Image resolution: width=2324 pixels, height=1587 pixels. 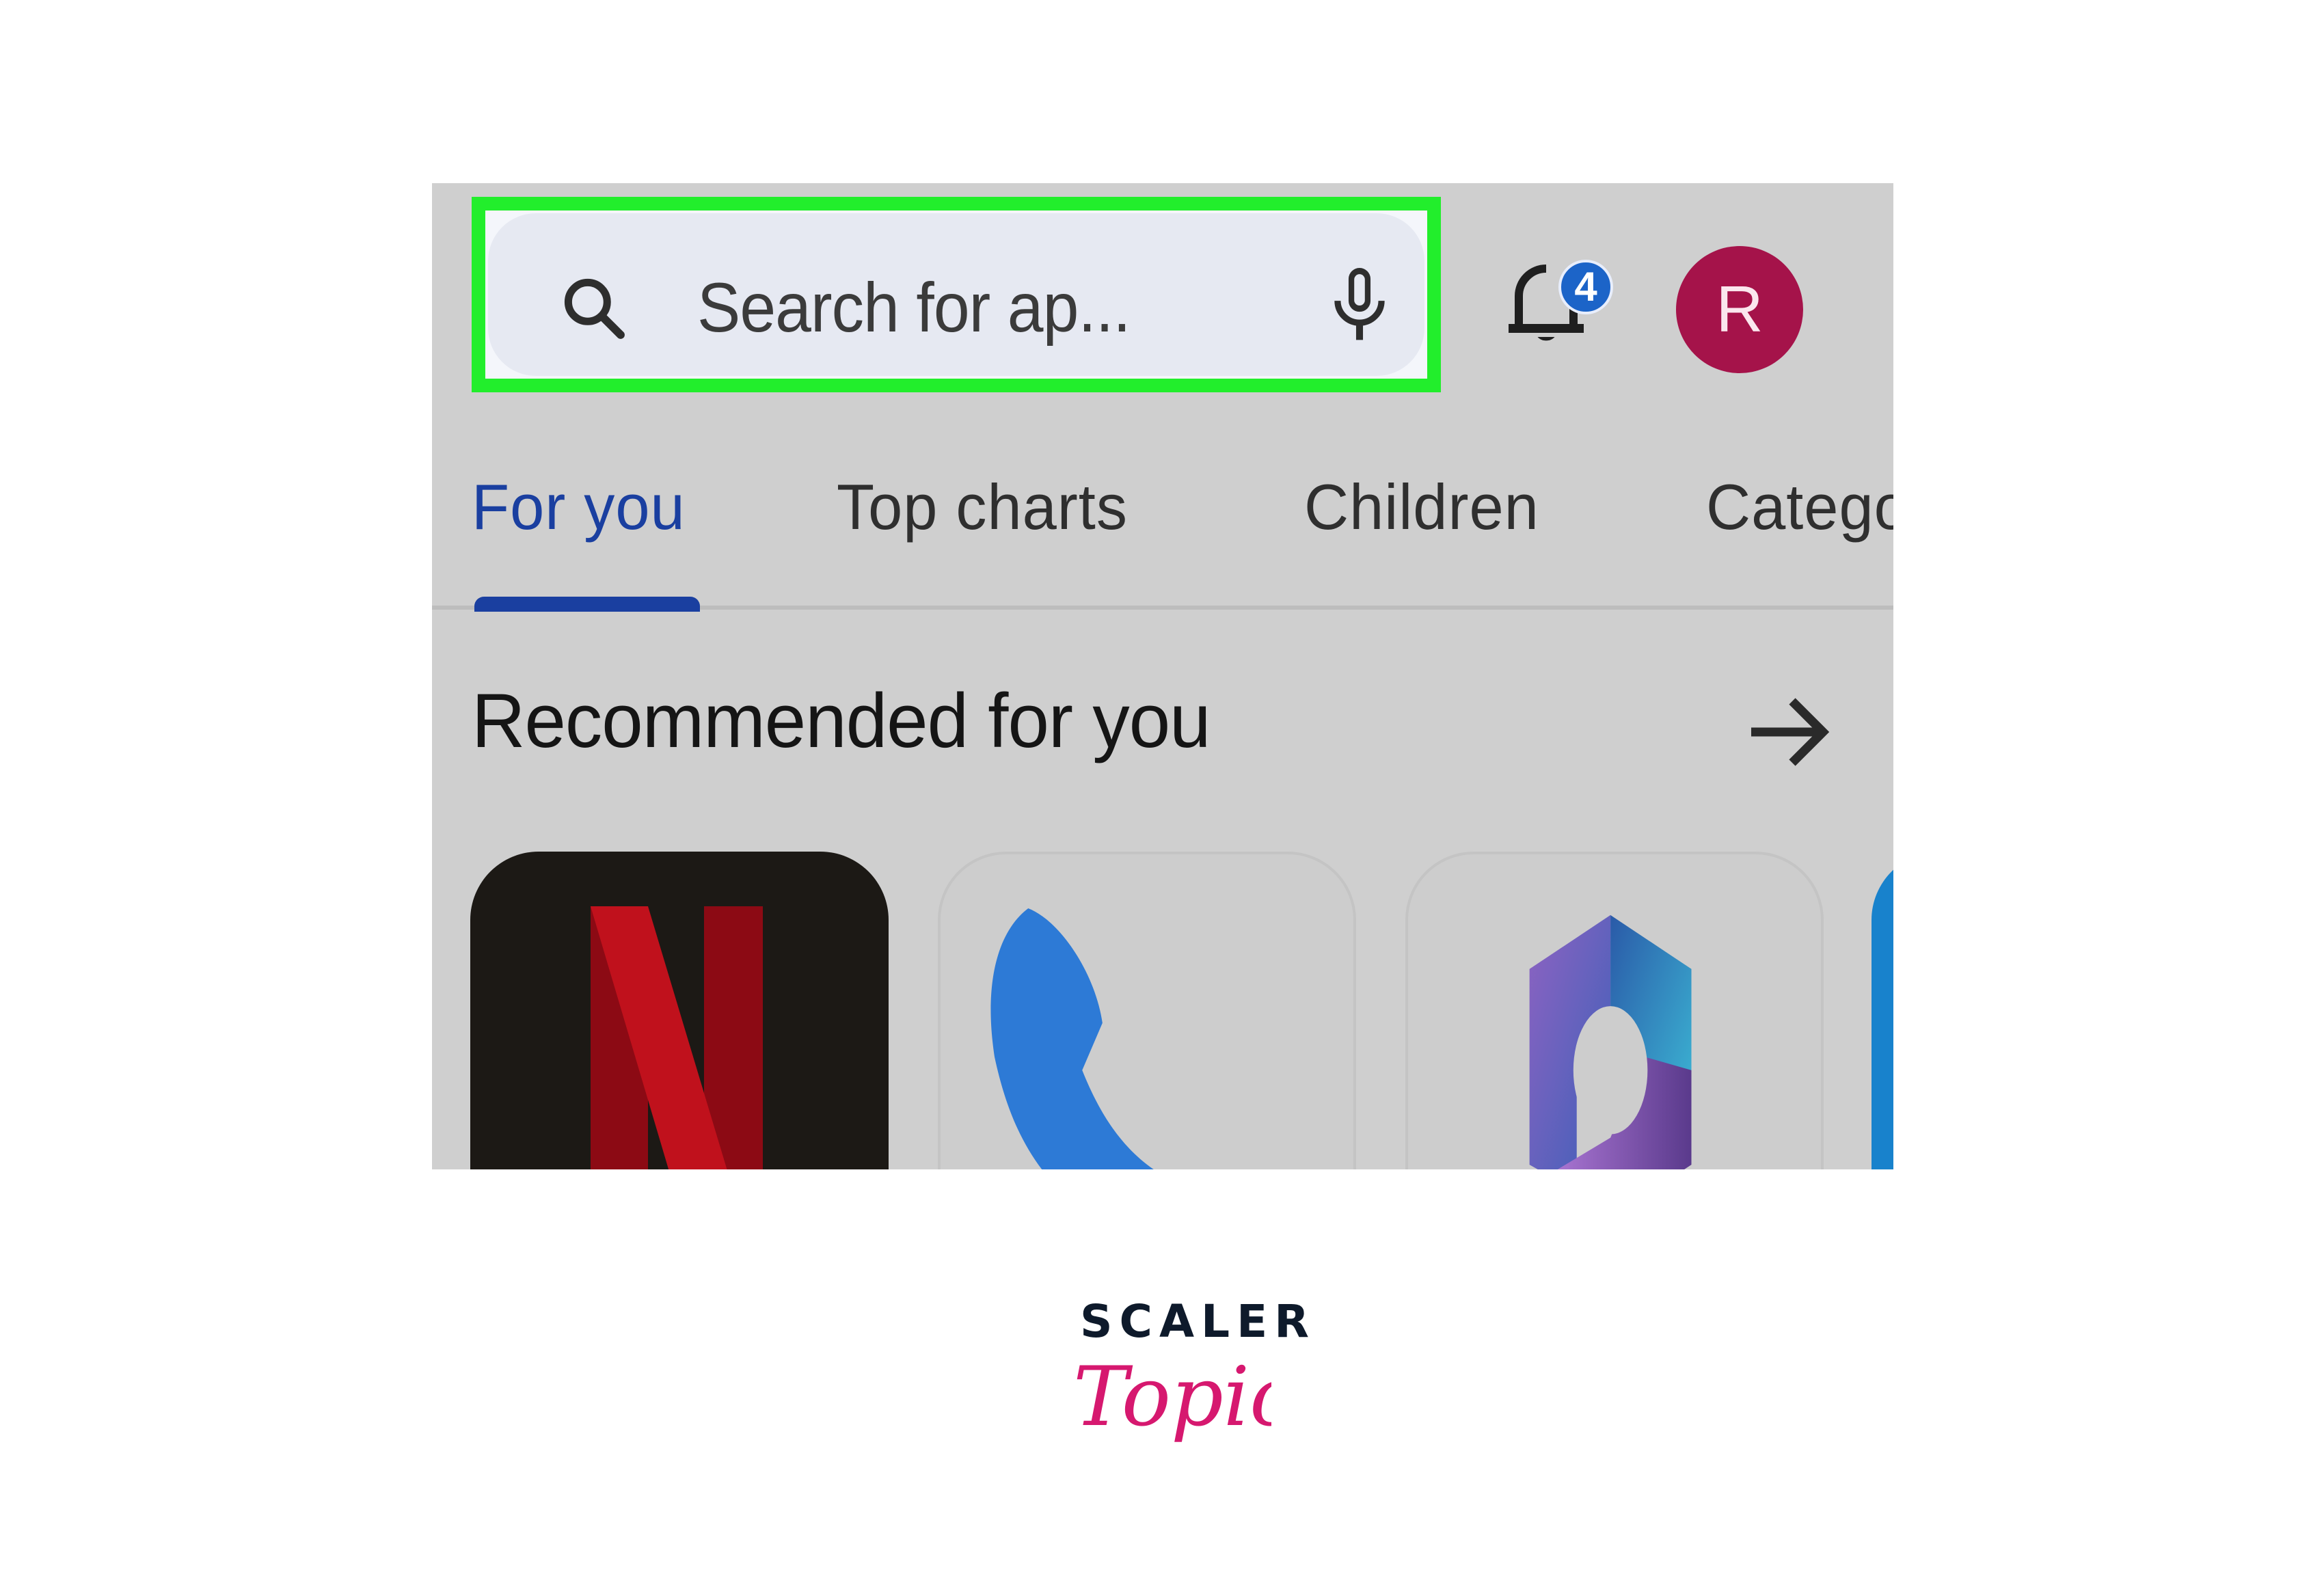 I want to click on search-icon, so click(x=594, y=308).